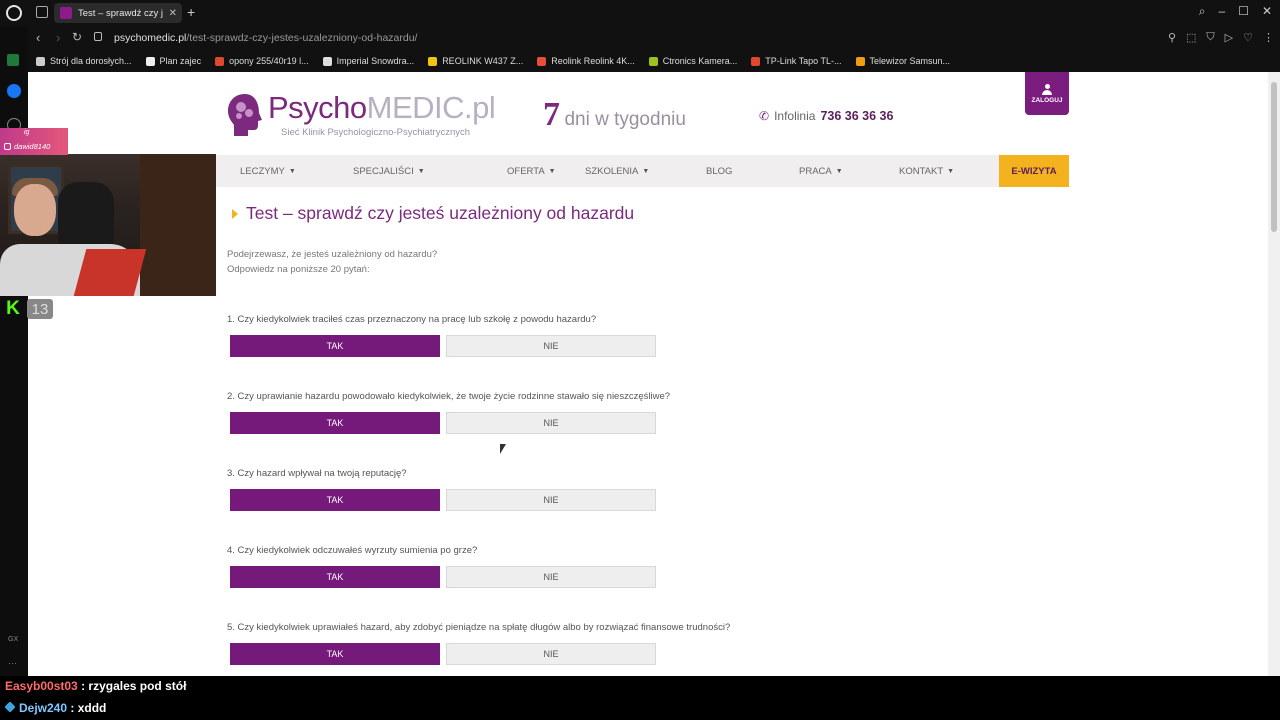 The width and height of the screenshot is (1280, 720). What do you see at coordinates (87, 708) in the screenshot?
I see `chat-text: : xddd` at bounding box center [87, 708].